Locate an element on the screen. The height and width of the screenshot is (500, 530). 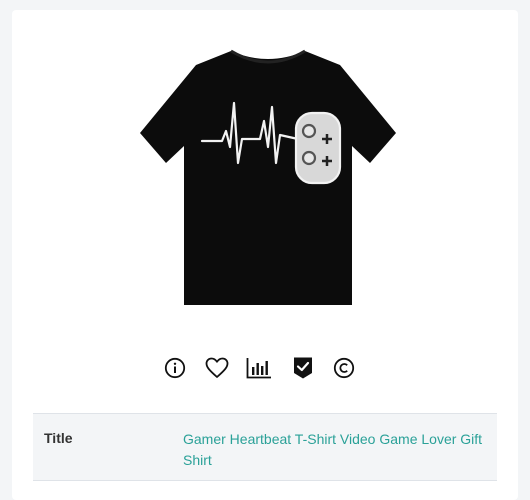
info-icon is located at coordinates (175, 368).